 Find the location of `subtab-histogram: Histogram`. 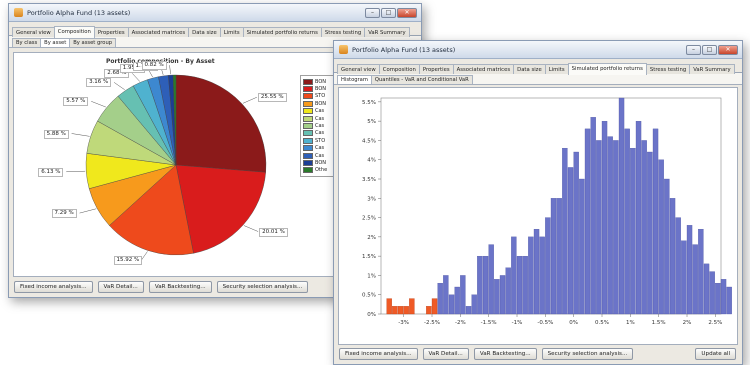

subtab-histogram: Histogram is located at coordinates (354, 79).